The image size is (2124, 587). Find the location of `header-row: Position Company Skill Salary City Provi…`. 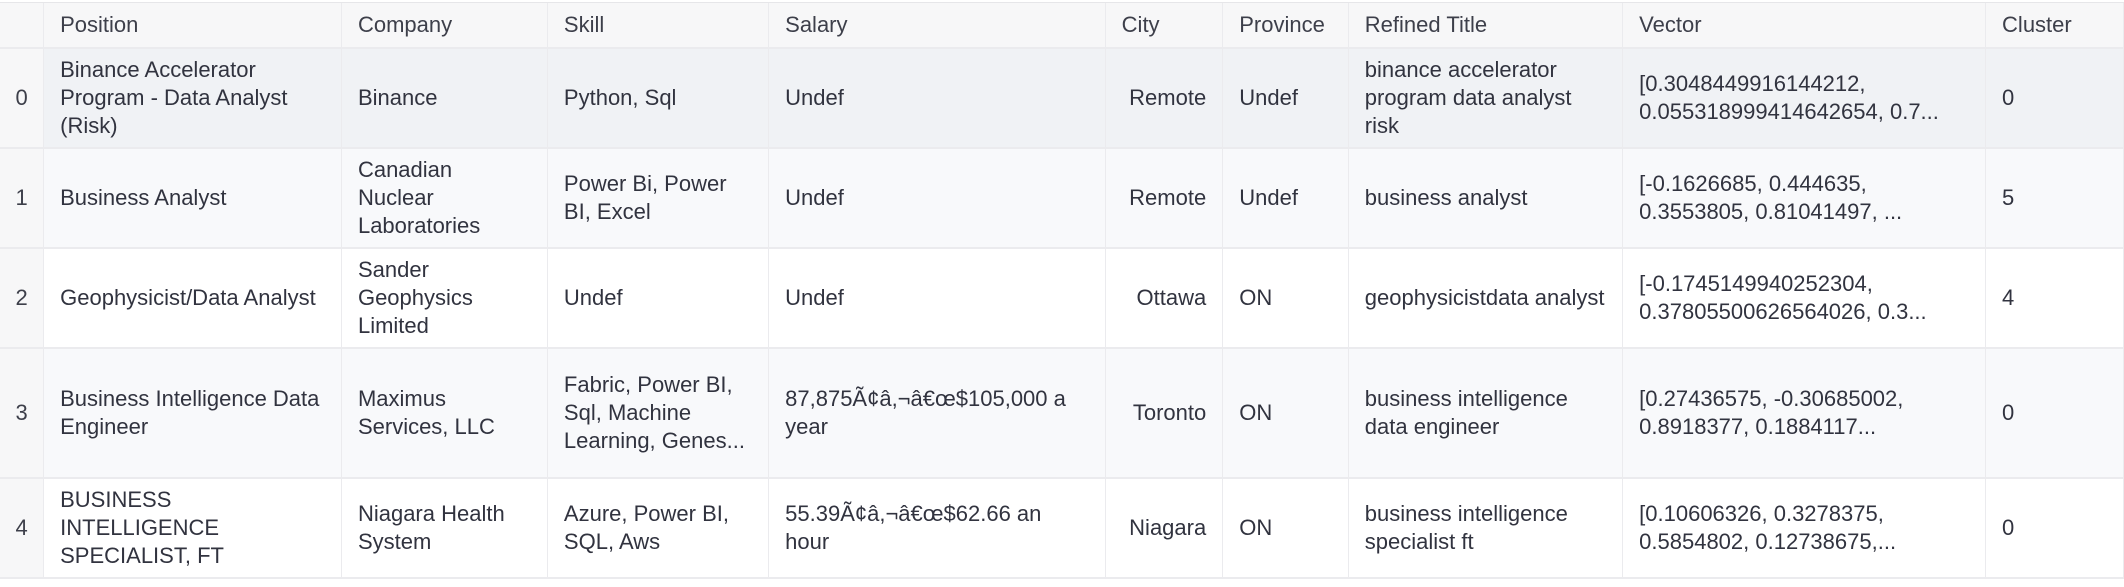

header-row: Position Company Skill Salary City Provi… is located at coordinates (1062, 26).